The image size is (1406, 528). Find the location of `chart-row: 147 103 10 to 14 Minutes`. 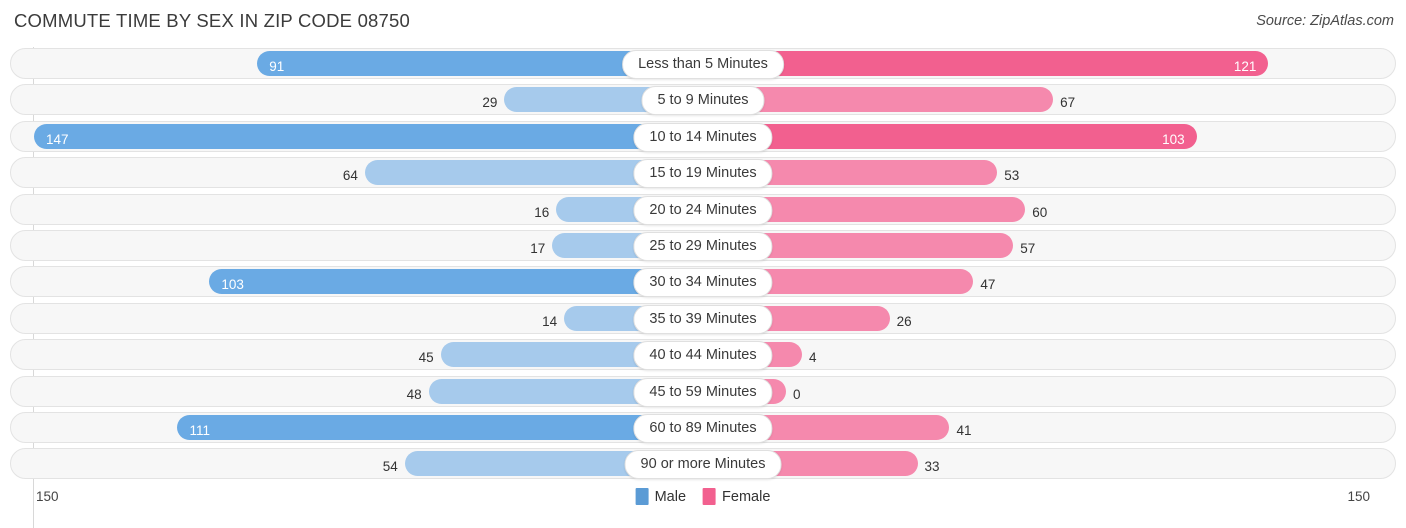

chart-row: 147 103 10 to 14 Minutes is located at coordinates (703, 136).